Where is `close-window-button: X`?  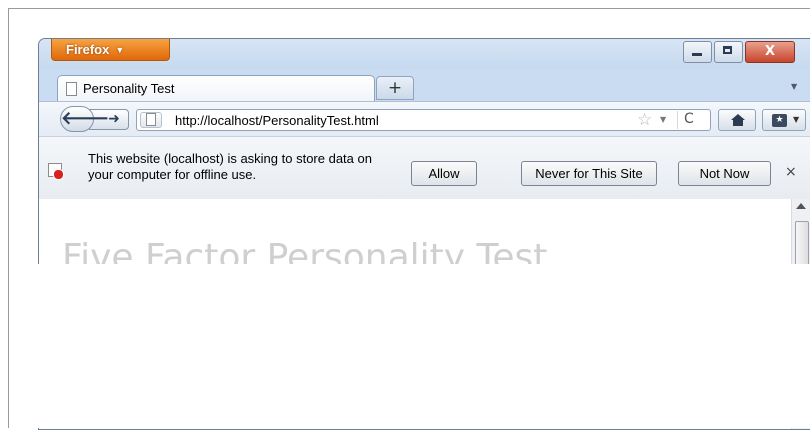
close-window-button: X is located at coordinates (770, 52).